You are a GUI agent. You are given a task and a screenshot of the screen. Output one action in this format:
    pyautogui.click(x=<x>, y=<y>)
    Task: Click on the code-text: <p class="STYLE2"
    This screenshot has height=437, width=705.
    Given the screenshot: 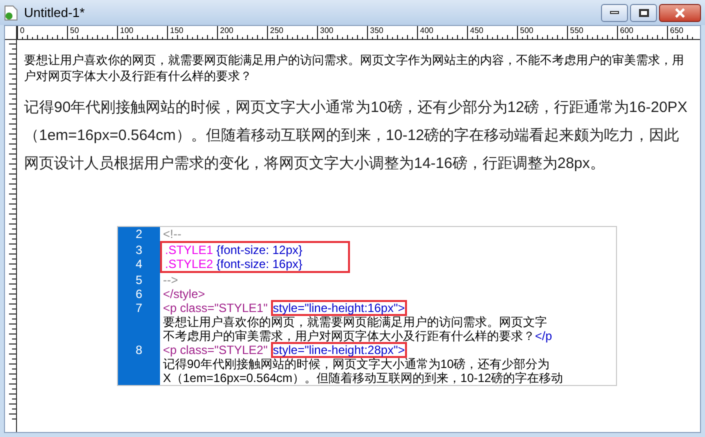 What is the action you would take?
    pyautogui.click(x=216, y=350)
    